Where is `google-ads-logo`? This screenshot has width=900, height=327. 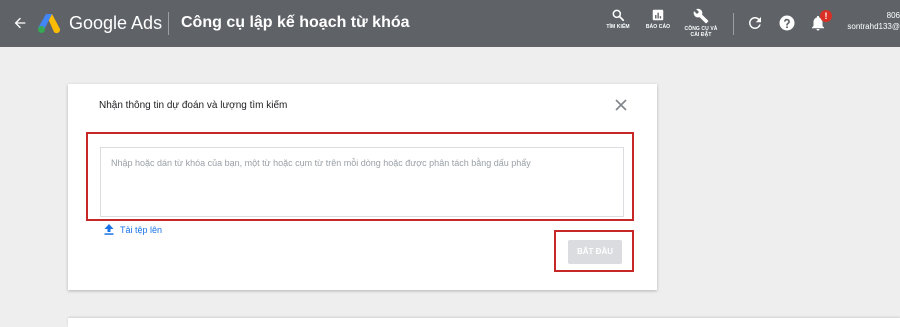 google-ads-logo is located at coordinates (49, 23).